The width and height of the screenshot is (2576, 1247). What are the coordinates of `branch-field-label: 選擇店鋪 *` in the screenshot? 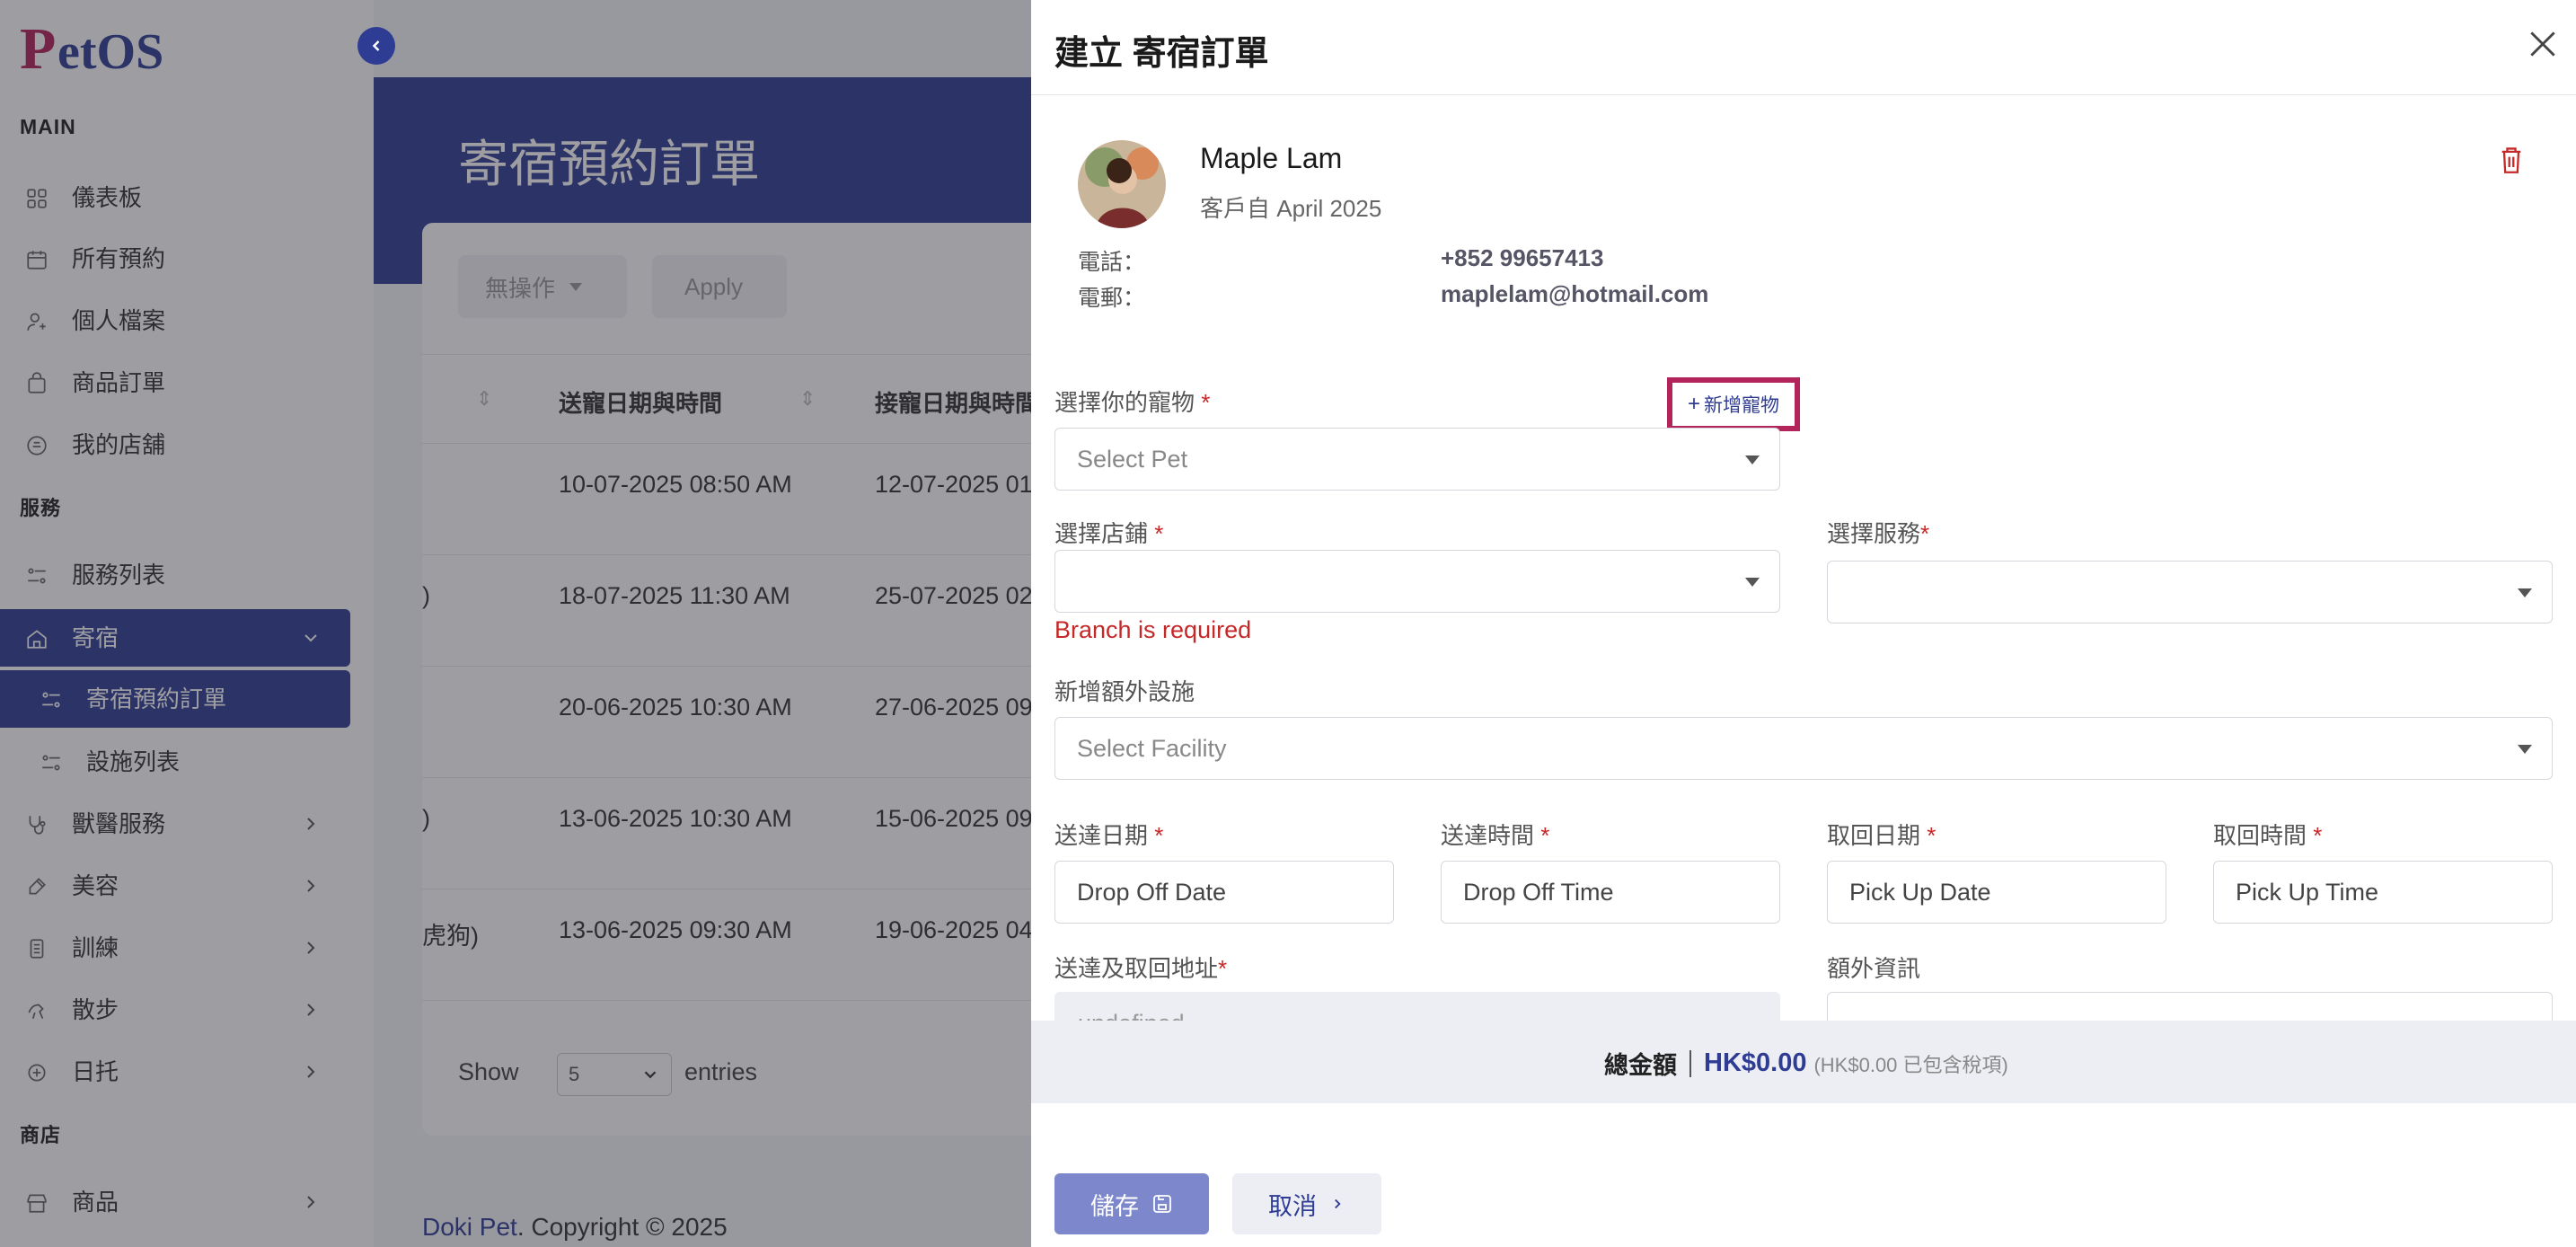 It's located at (1108, 532).